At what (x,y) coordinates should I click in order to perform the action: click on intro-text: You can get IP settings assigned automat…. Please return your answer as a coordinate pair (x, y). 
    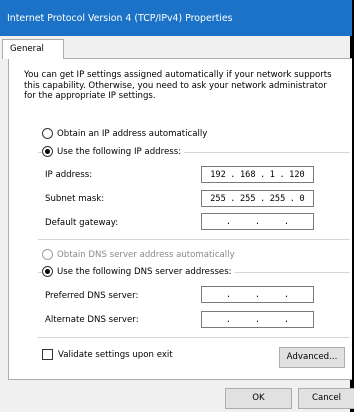
    Looking at the image, I should click on (185, 86).